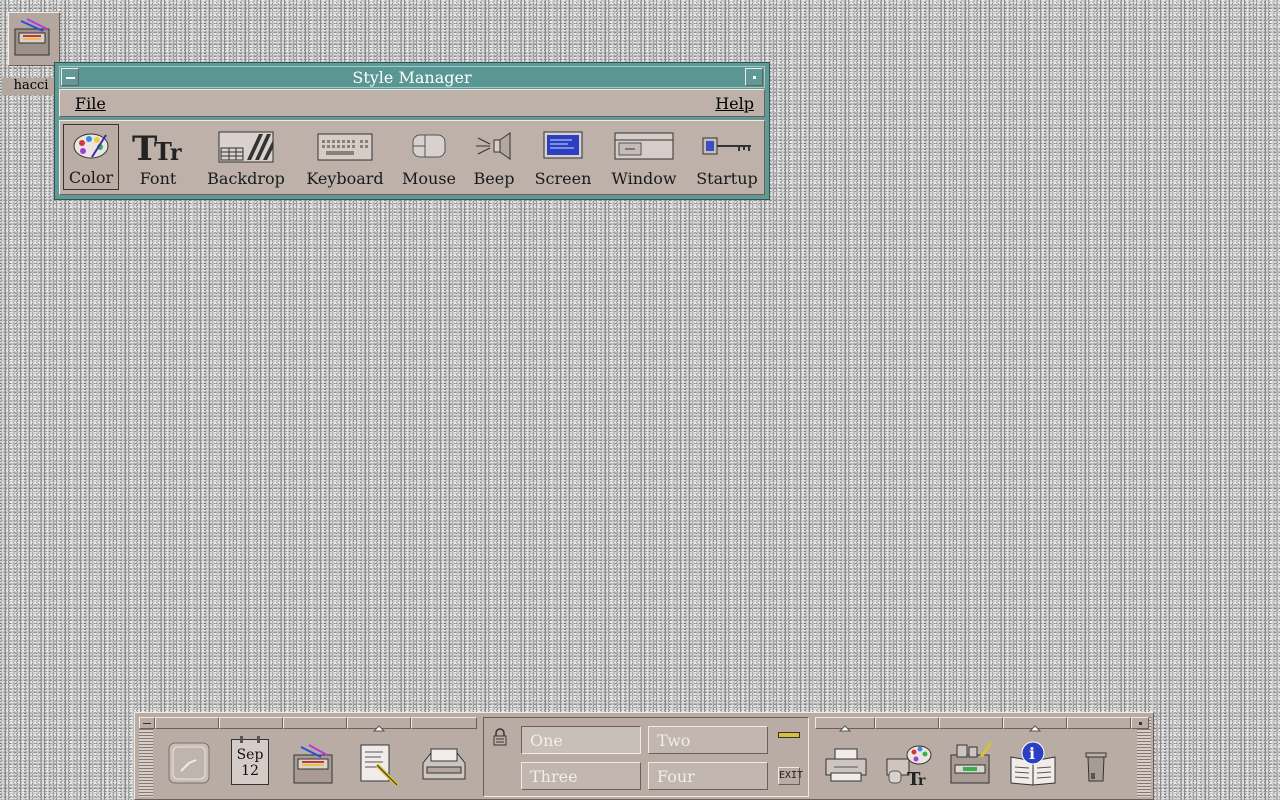 This screenshot has width=1280, height=800. I want to click on keyboard-button: Keyboard, so click(345, 157).